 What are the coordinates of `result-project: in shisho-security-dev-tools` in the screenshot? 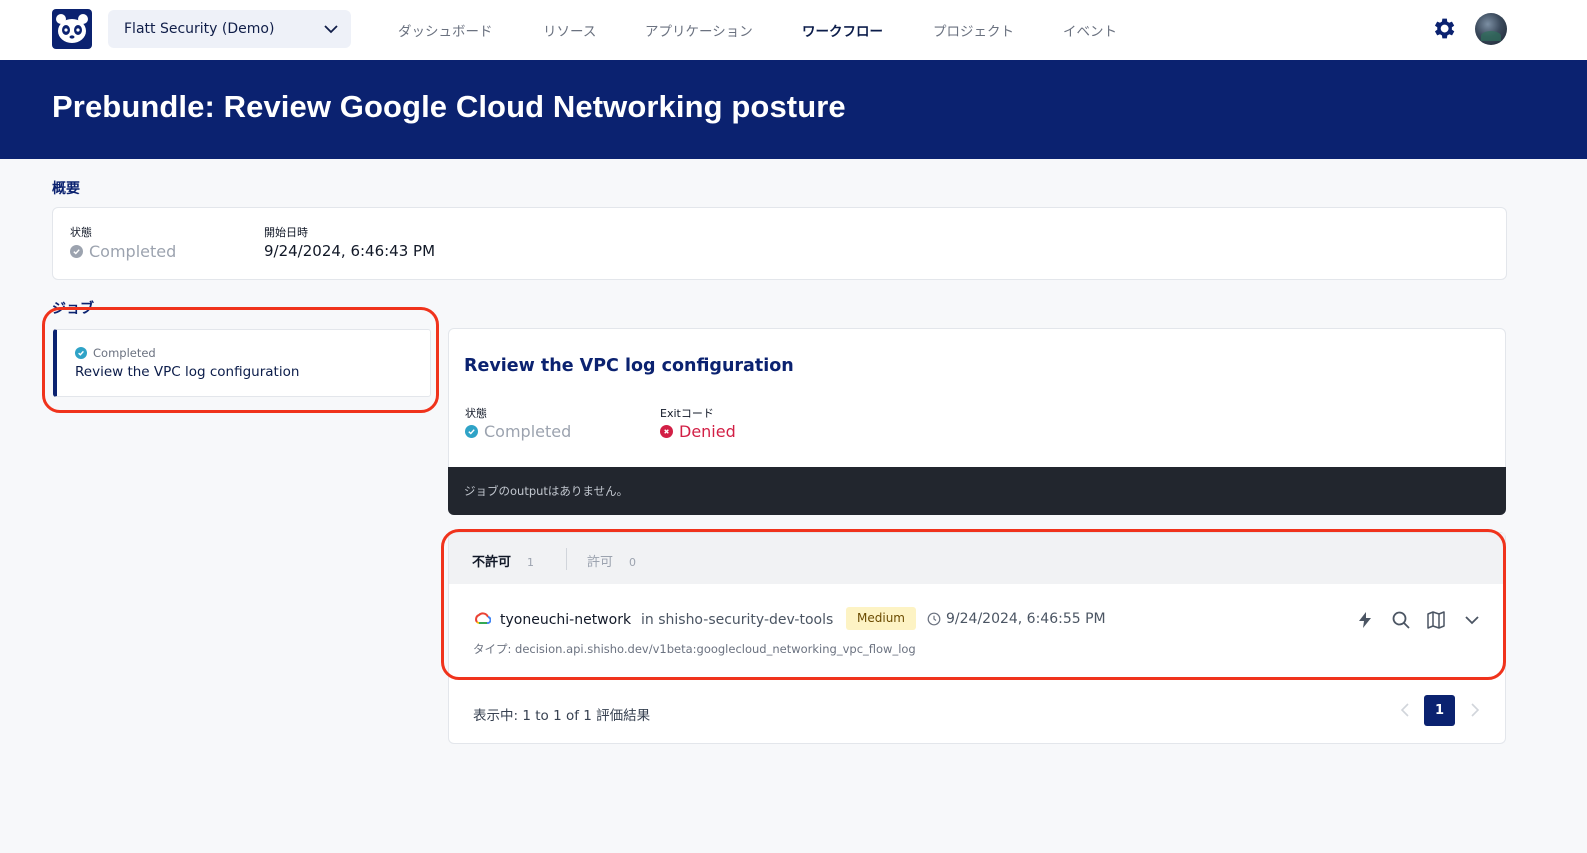 It's located at (737, 620).